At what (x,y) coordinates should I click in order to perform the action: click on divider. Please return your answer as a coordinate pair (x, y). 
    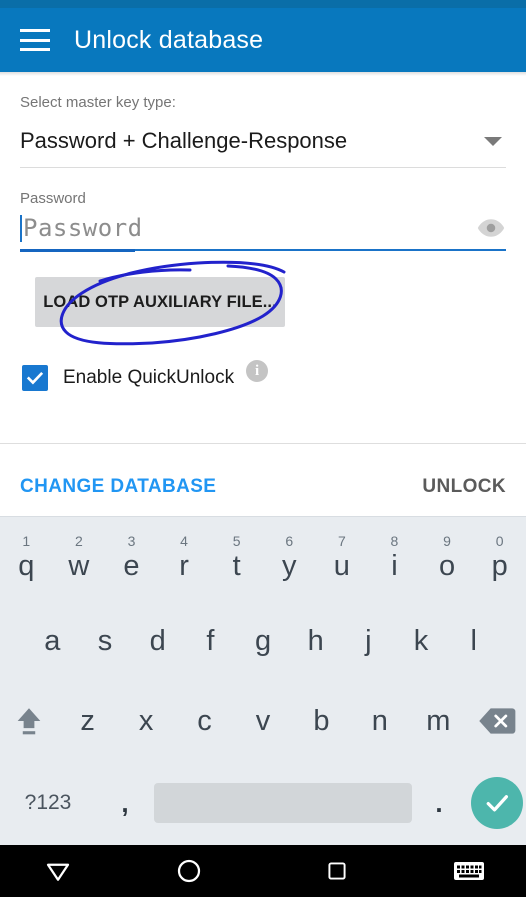
    Looking at the image, I should click on (263, 443).